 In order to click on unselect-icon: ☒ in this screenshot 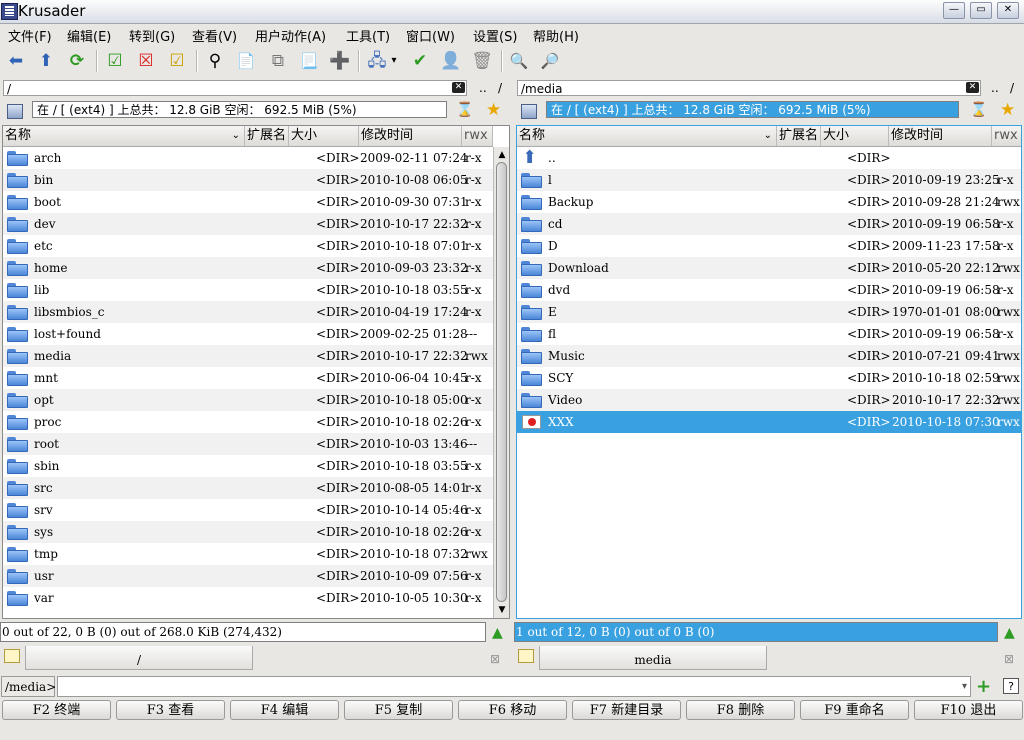, I will do `click(146, 61)`.